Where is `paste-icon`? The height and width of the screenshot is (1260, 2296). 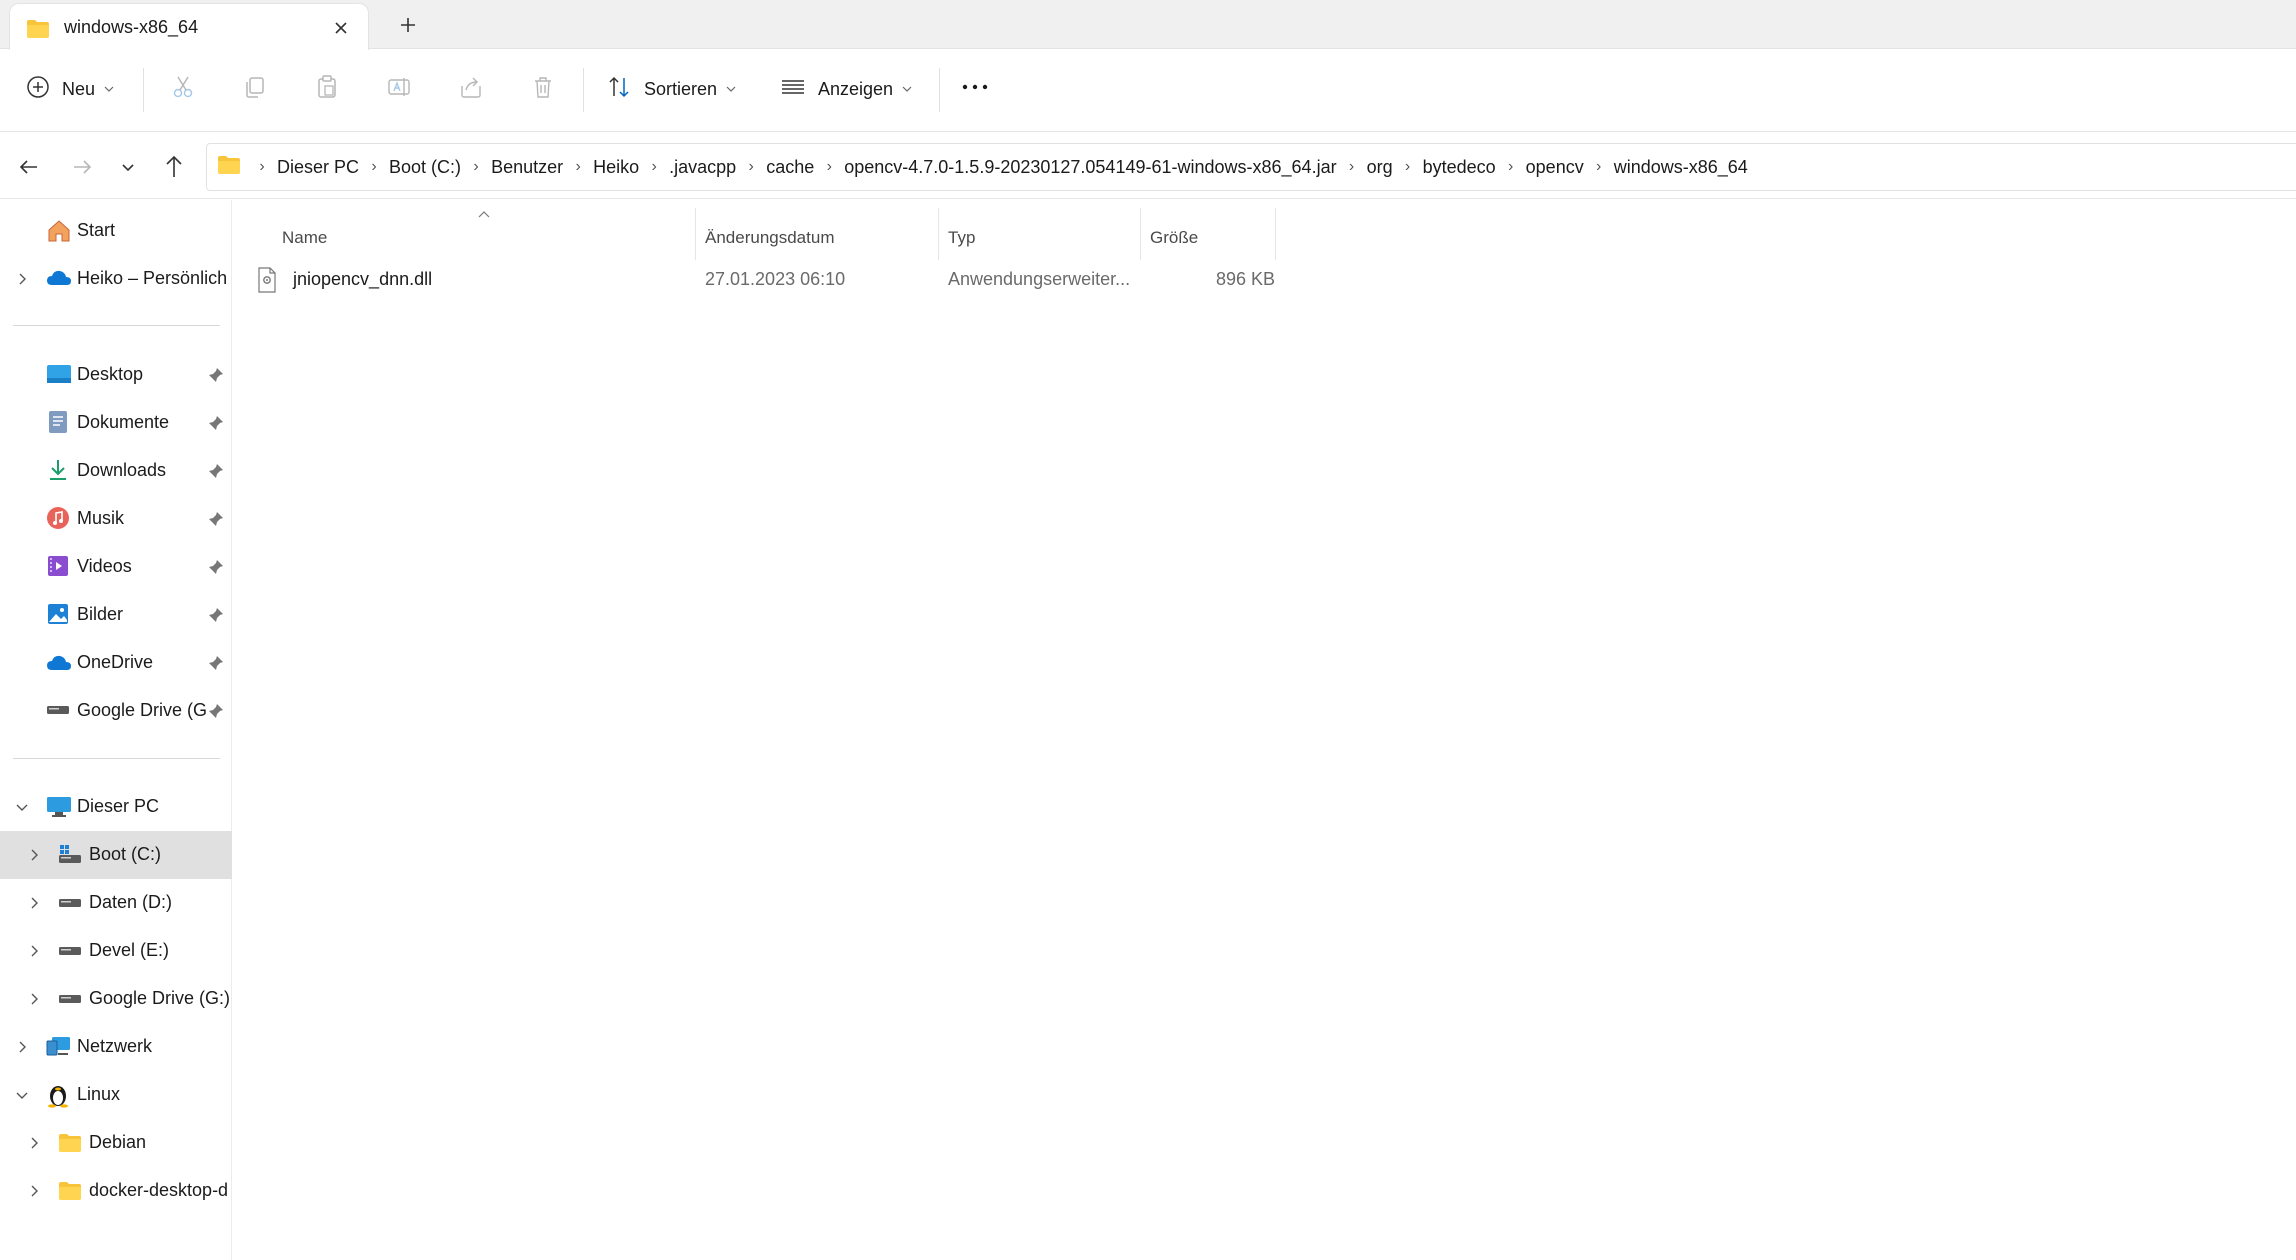 paste-icon is located at coordinates (327, 89).